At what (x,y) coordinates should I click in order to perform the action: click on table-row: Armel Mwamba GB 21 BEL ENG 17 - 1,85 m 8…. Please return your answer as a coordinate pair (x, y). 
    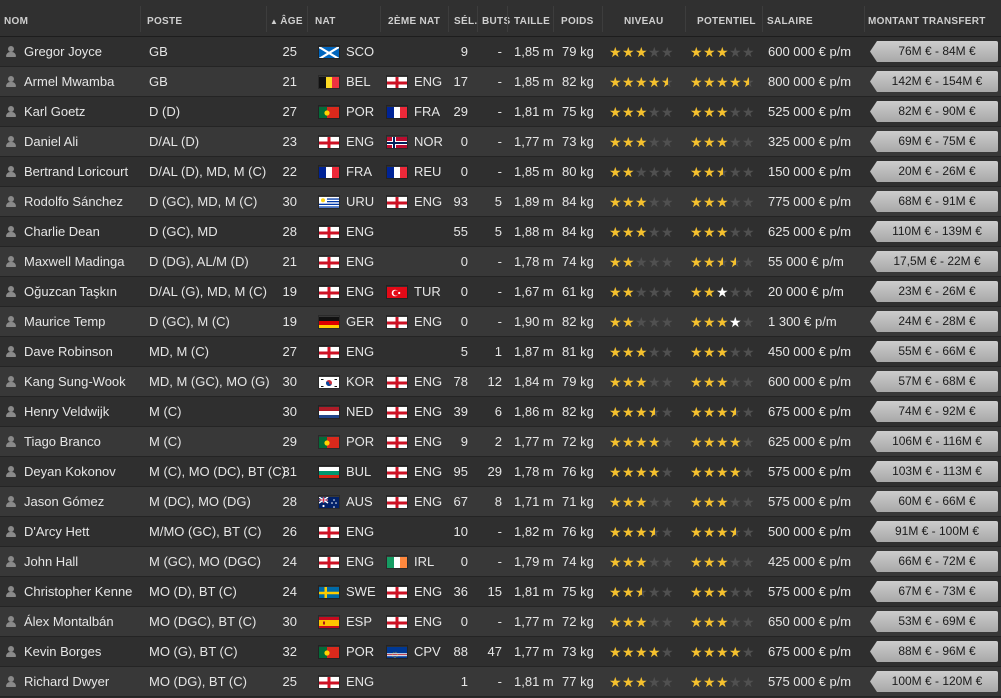
    Looking at the image, I should click on (500, 82).